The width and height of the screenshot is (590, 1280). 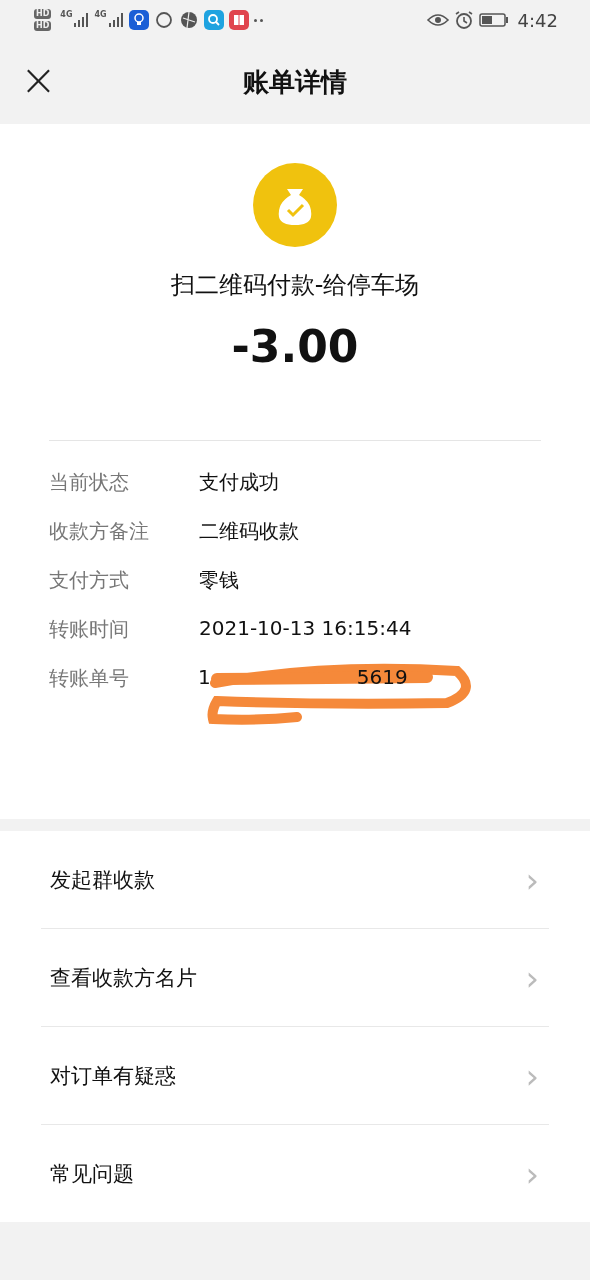 What do you see at coordinates (295, 1173) in the screenshot?
I see `menu-item: 常见问题 ›` at bounding box center [295, 1173].